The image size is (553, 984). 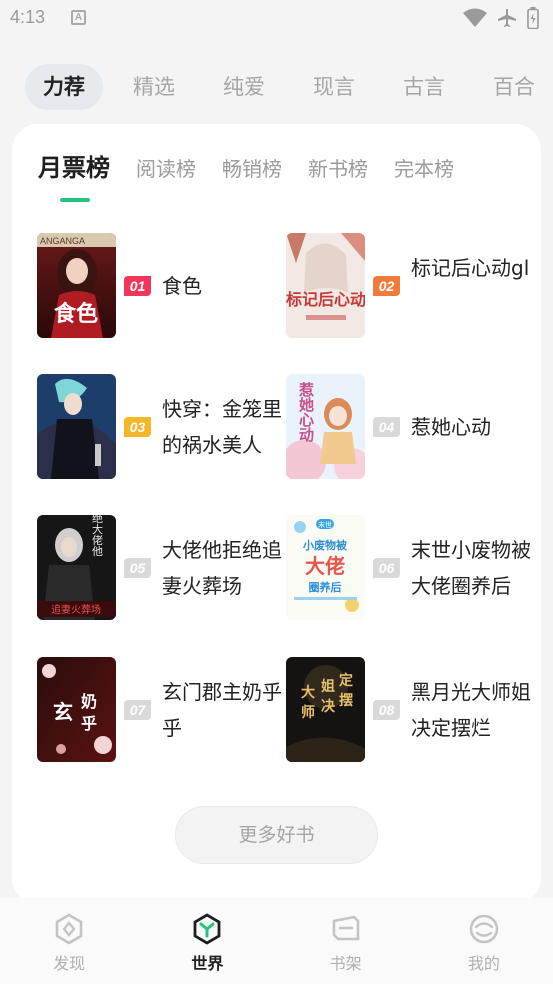 I want to click on book-item: 玄 奶 乎 07 玄门郡主奶乎乎, so click(x=159, y=710).